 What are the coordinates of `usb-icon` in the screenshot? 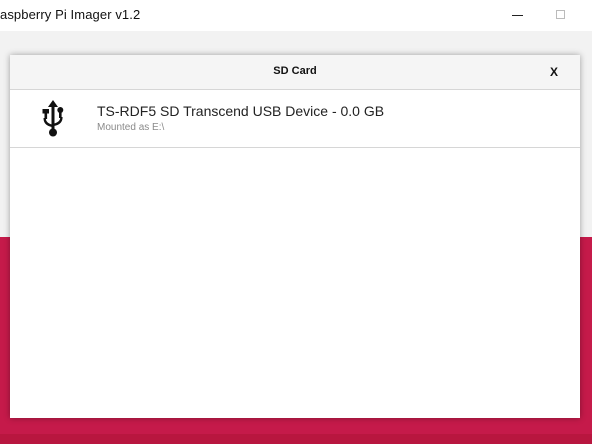 It's located at (53, 118).